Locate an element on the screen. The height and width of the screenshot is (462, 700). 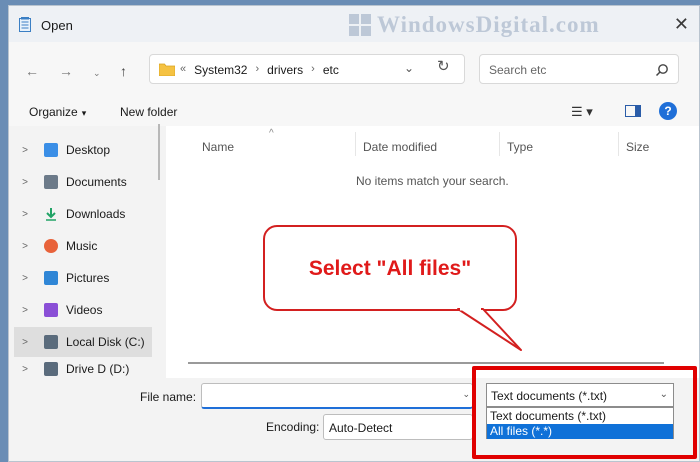
search-placeholder: Search etc is located at coordinates (517, 70).